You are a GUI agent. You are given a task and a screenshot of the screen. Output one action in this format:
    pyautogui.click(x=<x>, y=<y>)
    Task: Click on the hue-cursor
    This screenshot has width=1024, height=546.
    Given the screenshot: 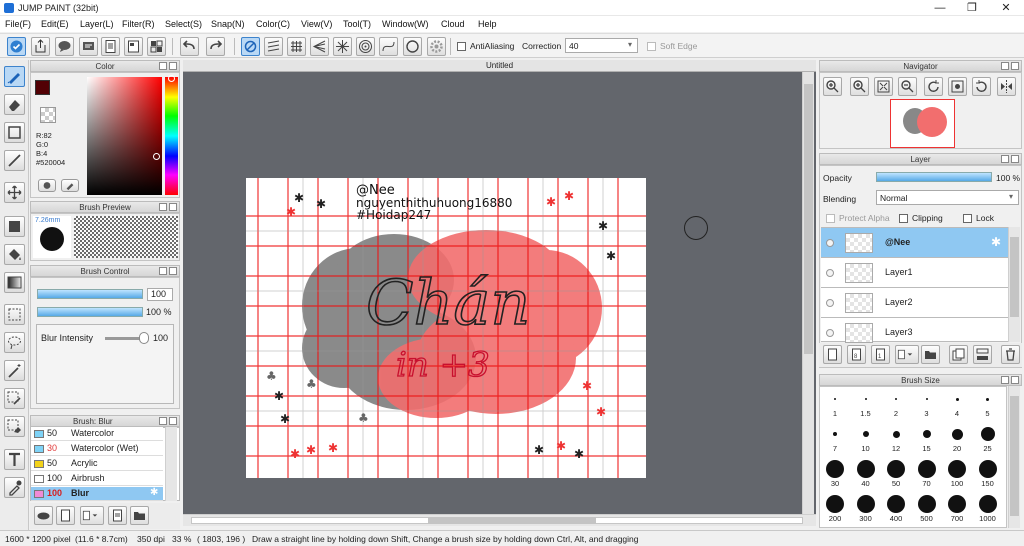 What is the action you would take?
    pyautogui.click(x=171, y=78)
    